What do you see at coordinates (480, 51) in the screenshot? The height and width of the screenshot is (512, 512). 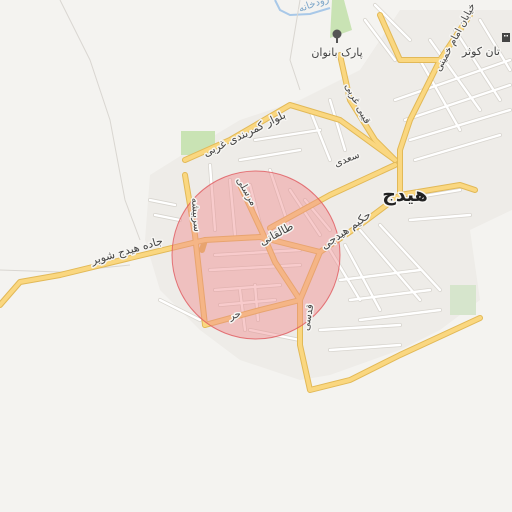 I see `poi-label-kowsar: تان کوثر` at bounding box center [480, 51].